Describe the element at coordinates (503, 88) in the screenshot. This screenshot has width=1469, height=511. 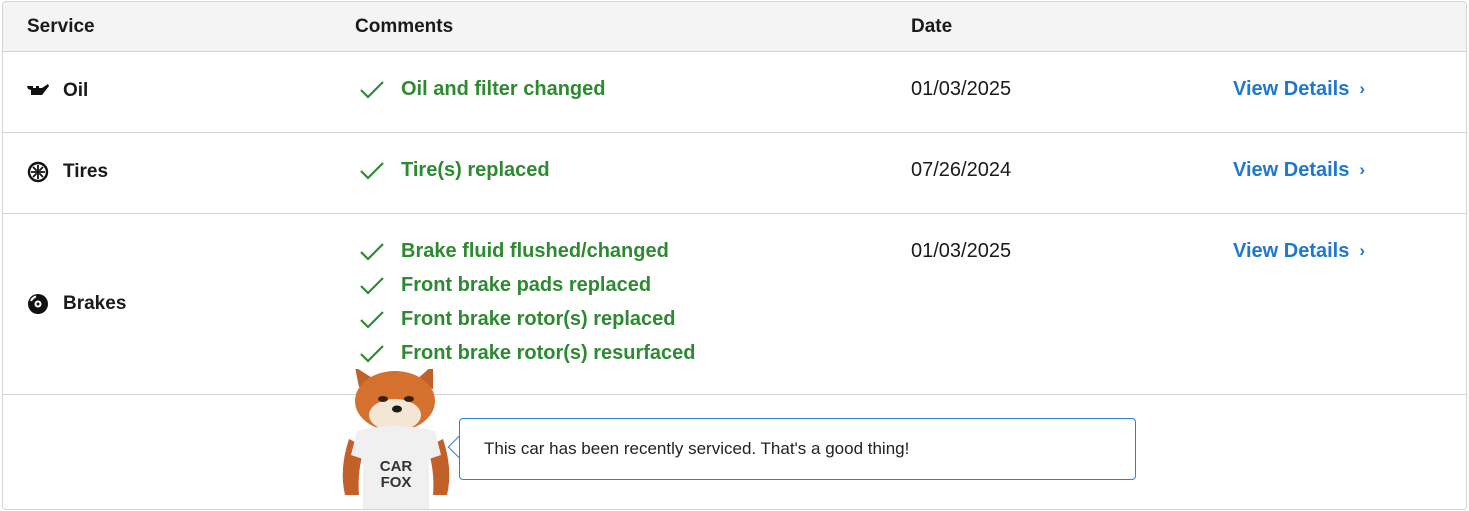
I see `comment-text: Oil and filter changed` at that location.